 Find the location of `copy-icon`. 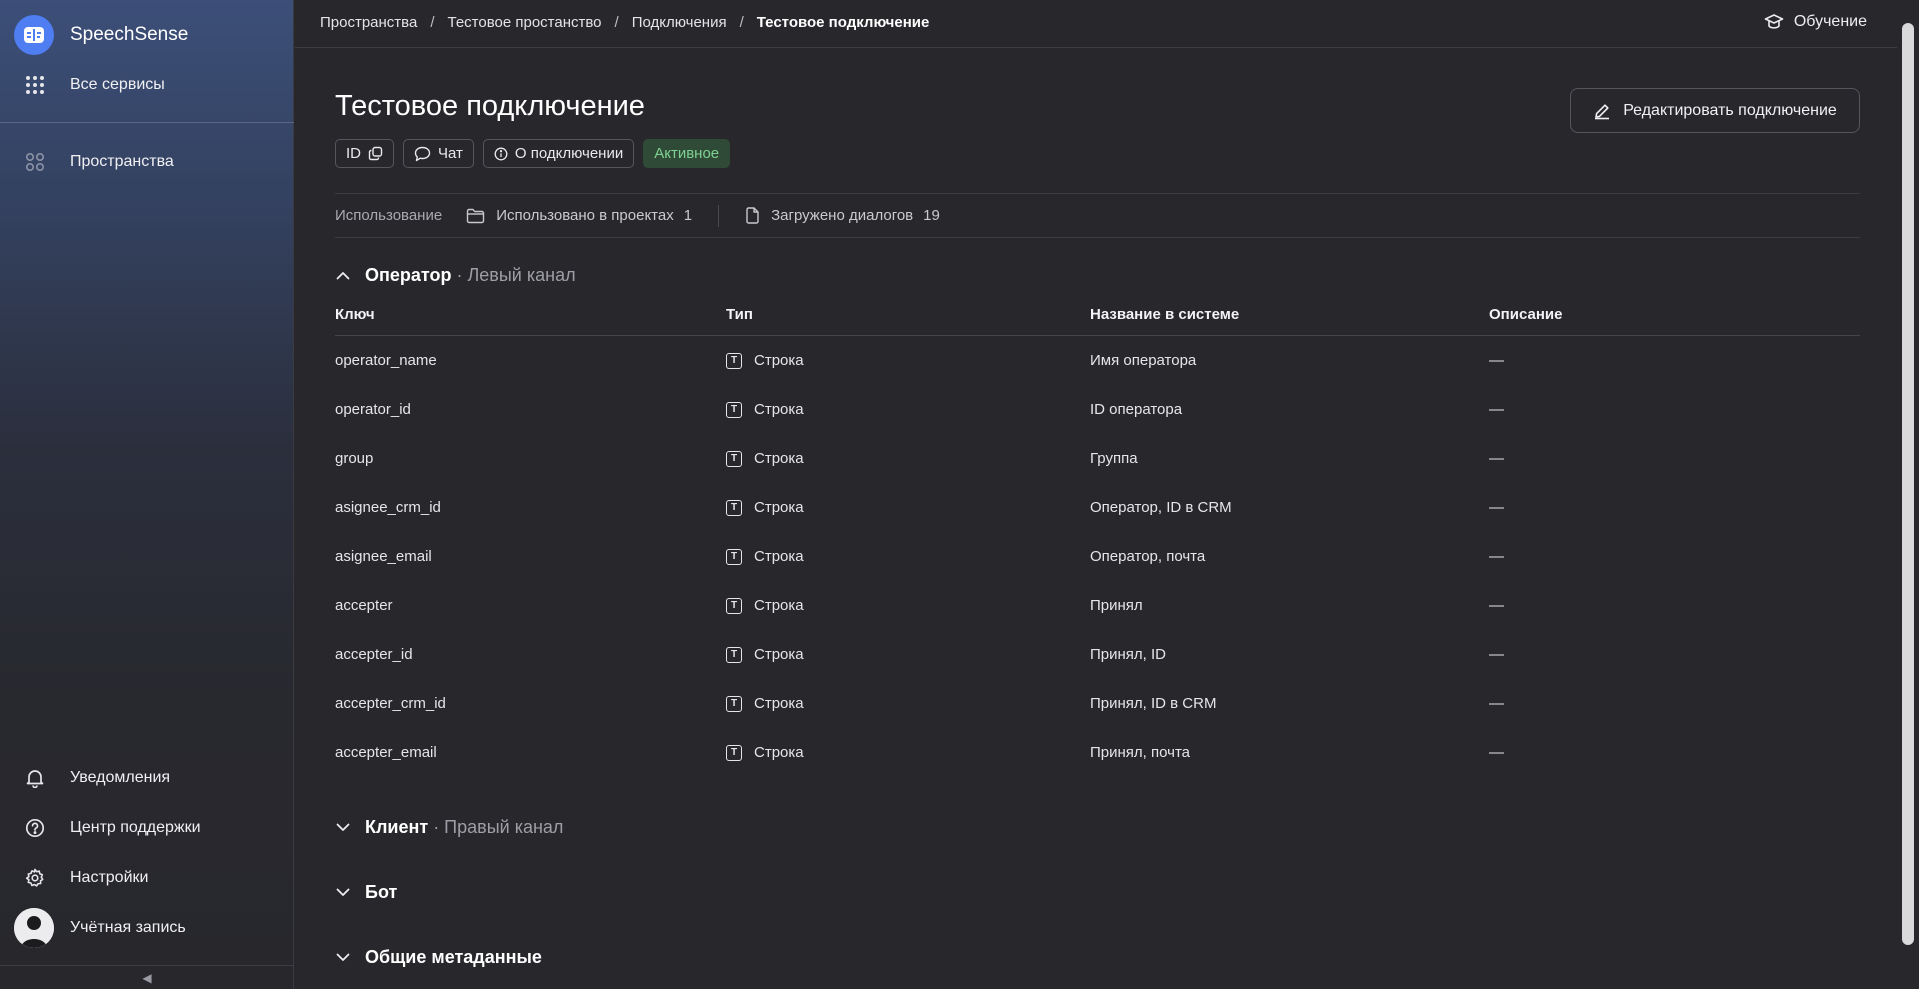

copy-icon is located at coordinates (375, 153).